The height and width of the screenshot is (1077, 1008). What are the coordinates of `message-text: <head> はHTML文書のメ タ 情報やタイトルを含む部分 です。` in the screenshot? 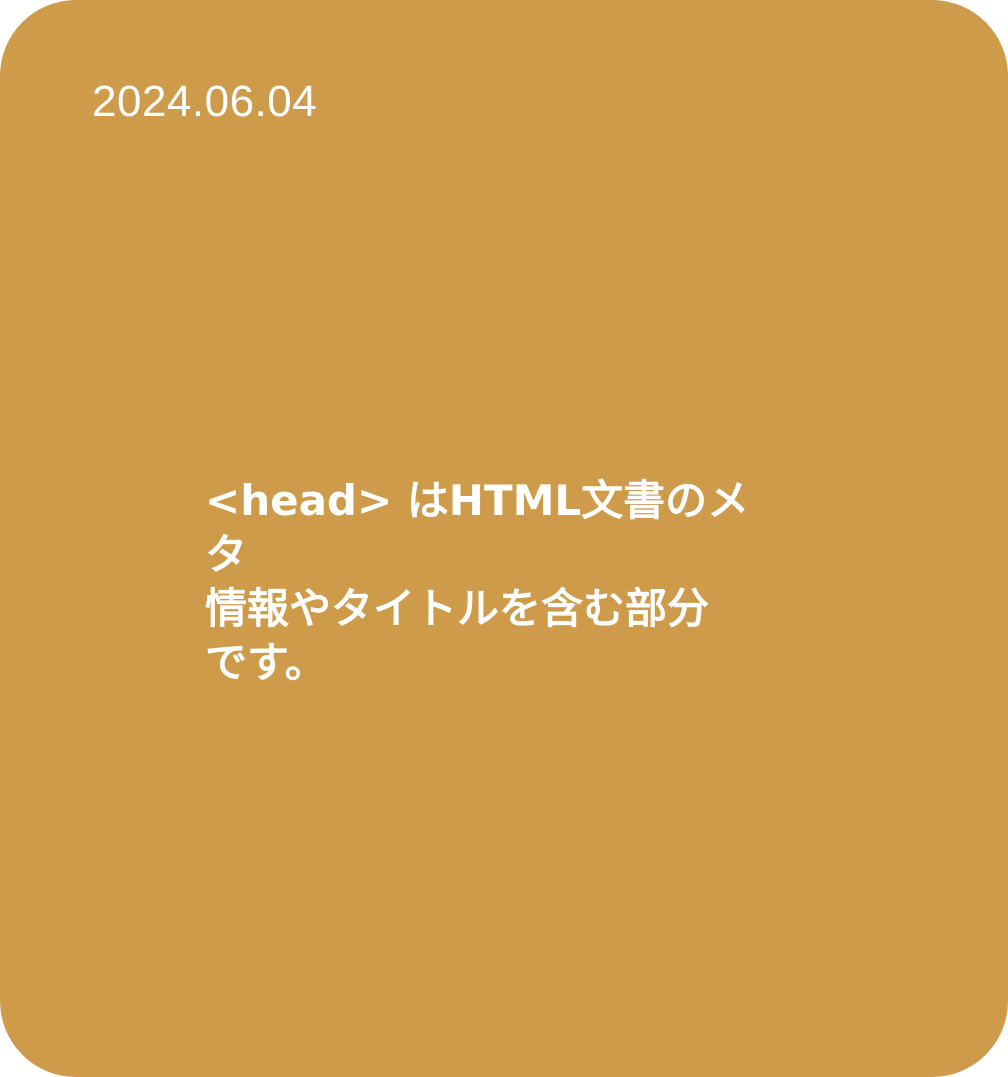 It's located at (477, 582).